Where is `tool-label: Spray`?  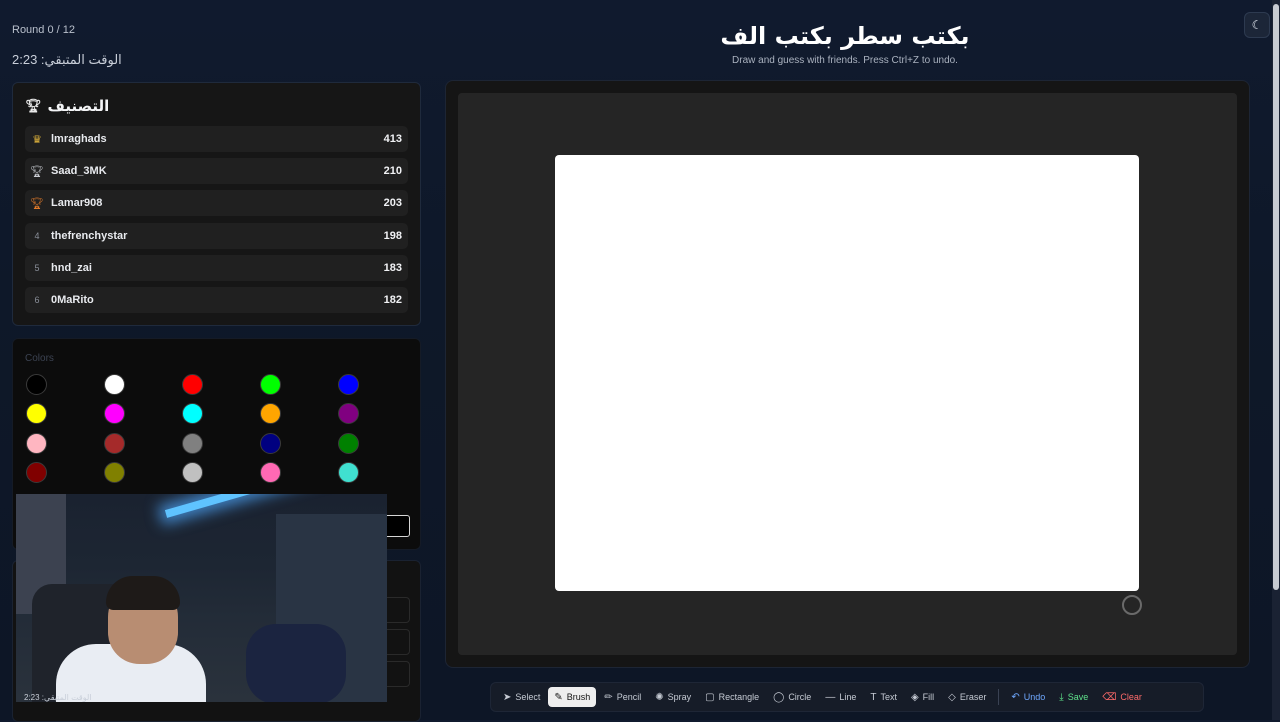 tool-label: Spray is located at coordinates (679, 697).